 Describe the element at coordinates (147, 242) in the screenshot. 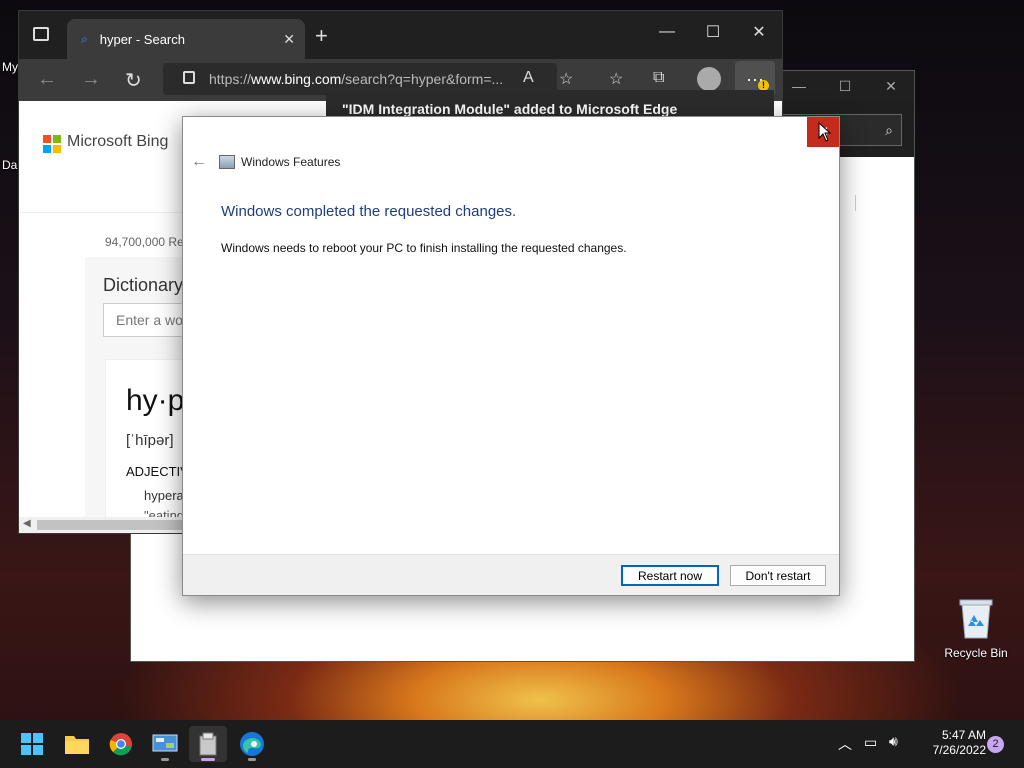

I see `results-count: 94,700,000 Res` at that location.